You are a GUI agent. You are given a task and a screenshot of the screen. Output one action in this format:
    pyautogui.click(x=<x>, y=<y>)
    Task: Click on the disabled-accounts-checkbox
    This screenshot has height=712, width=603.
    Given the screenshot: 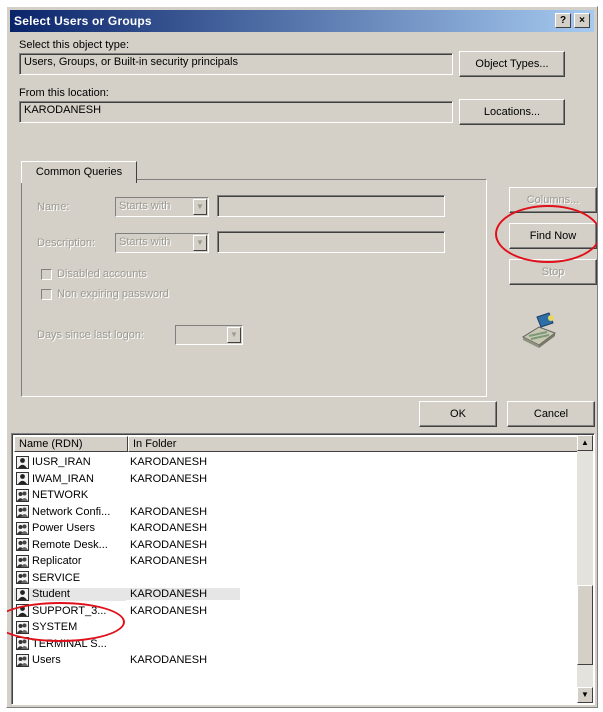 What is the action you would take?
    pyautogui.click(x=46, y=274)
    